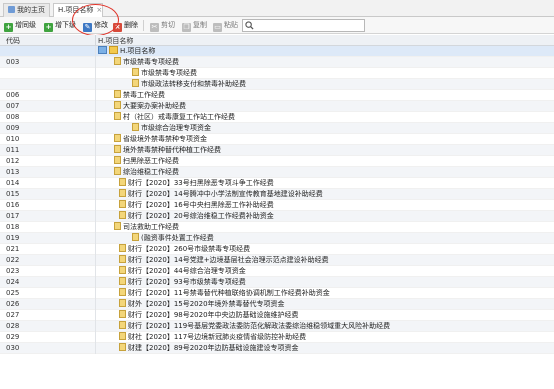 This screenshot has height=389, width=554. What do you see at coordinates (13, 260) in the screenshot?
I see `row-code: 022` at bounding box center [13, 260].